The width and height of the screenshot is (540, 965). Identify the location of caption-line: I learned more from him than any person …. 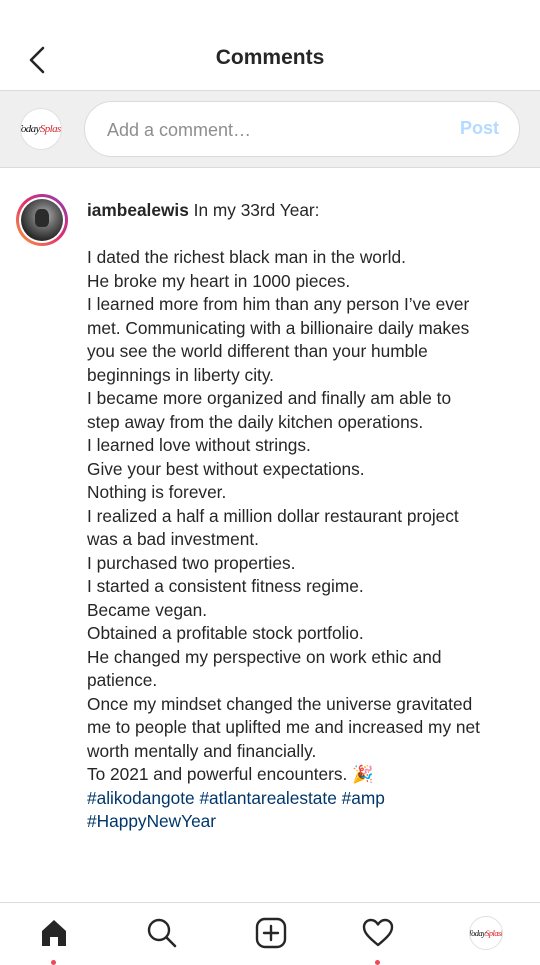
(278, 304).